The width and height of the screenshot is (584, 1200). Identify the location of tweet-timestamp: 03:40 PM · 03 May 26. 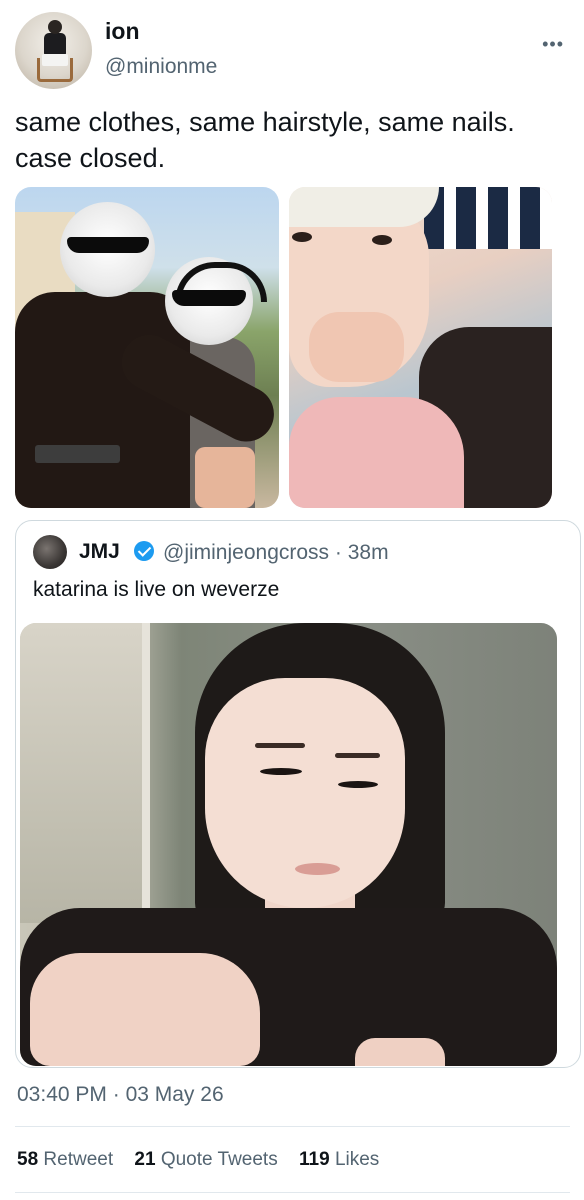
(120, 1095).